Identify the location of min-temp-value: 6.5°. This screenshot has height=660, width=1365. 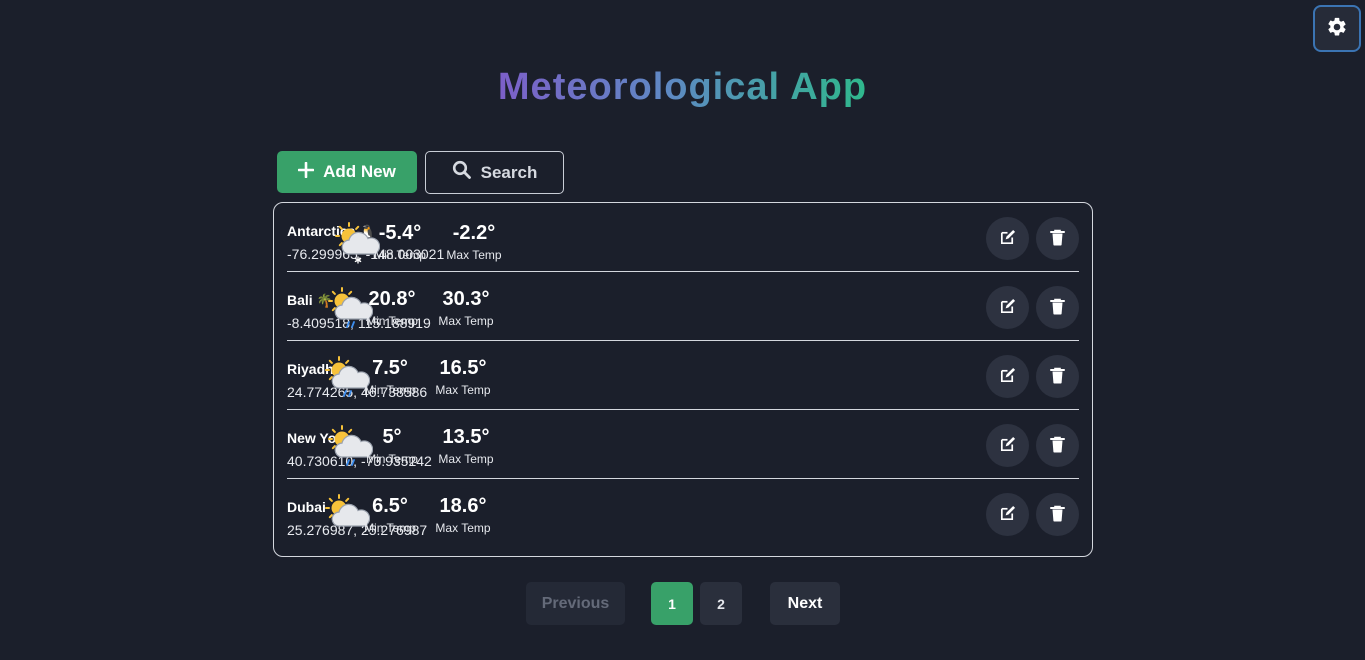
(390, 506).